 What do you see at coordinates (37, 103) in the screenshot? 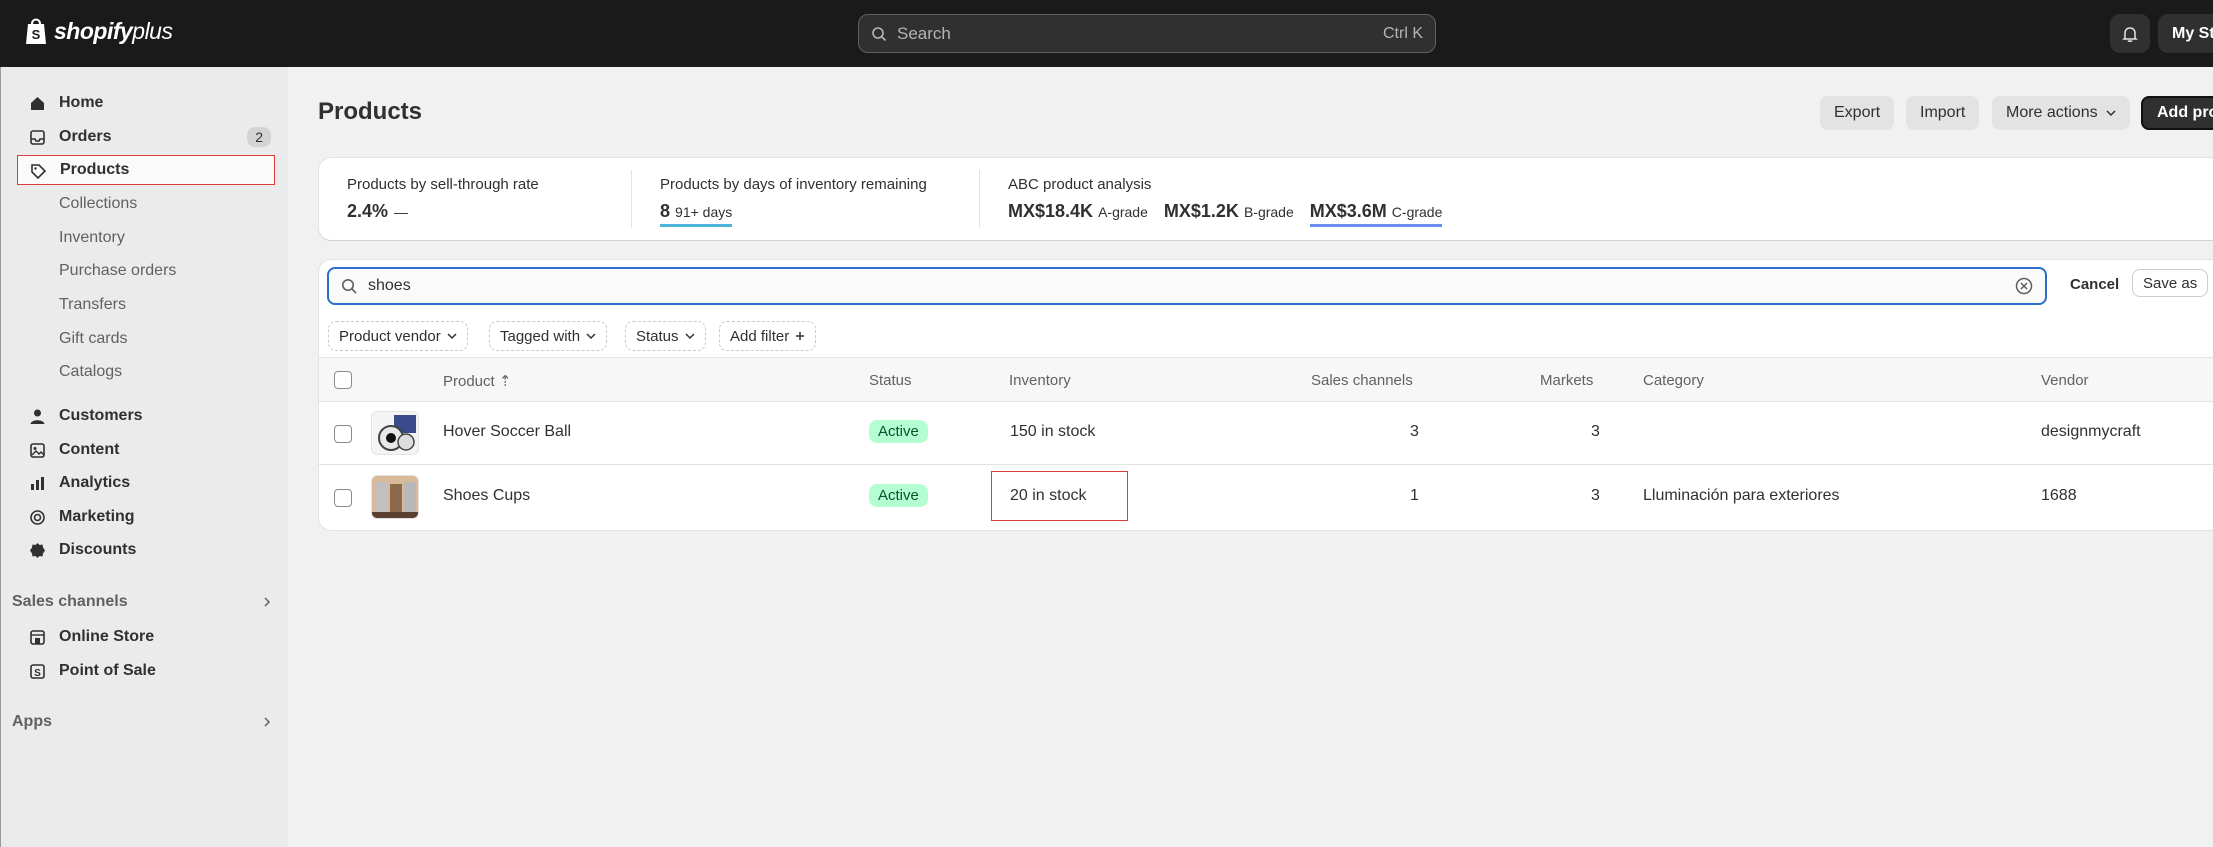
I see `home-icon` at bounding box center [37, 103].